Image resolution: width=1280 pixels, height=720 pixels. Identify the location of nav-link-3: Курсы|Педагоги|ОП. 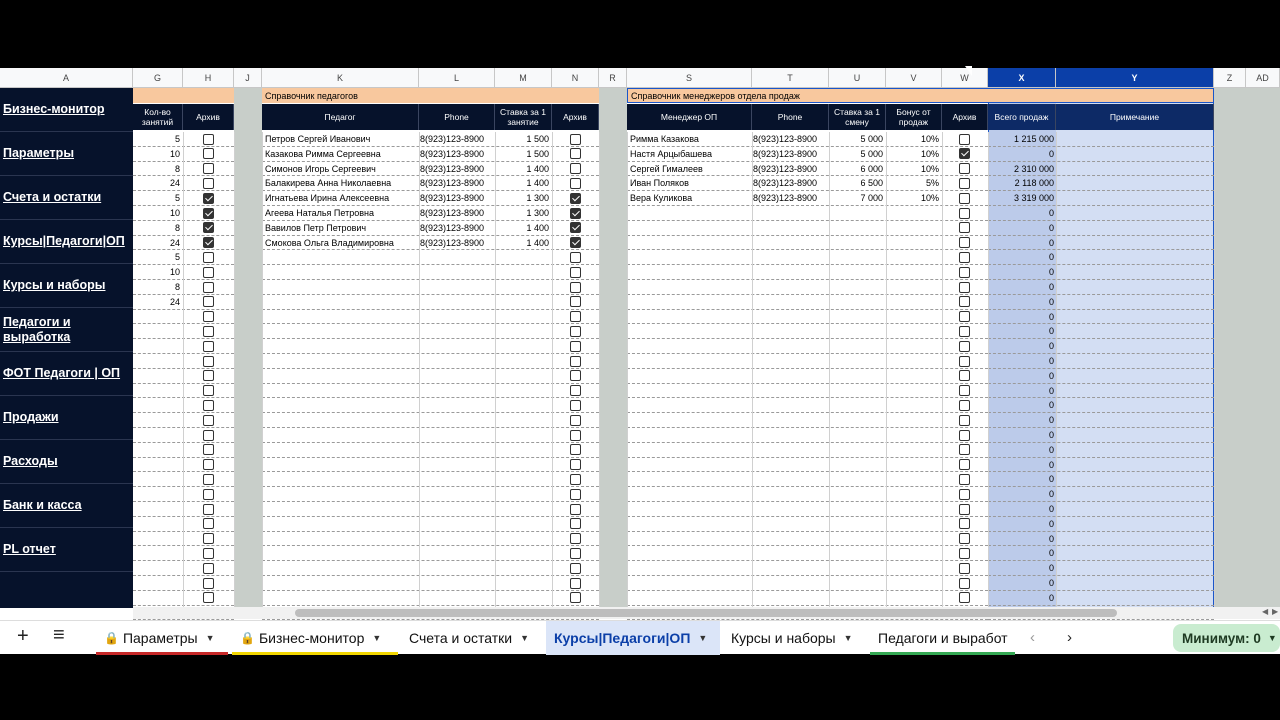
(66, 242).